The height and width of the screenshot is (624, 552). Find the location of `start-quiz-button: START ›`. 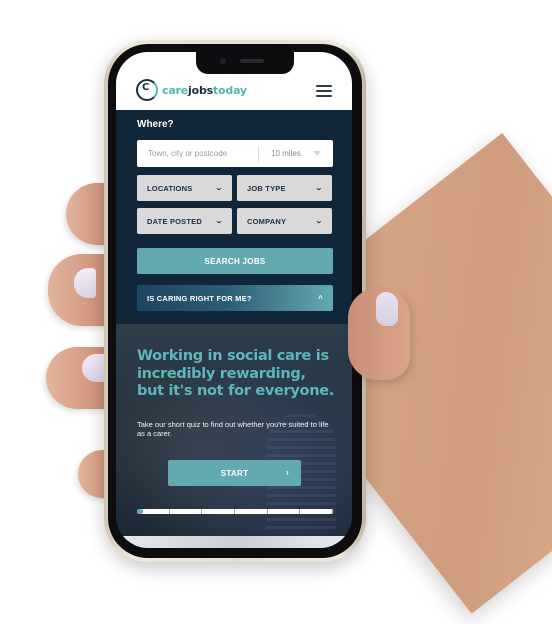

start-quiz-button: START › is located at coordinates (234, 473).